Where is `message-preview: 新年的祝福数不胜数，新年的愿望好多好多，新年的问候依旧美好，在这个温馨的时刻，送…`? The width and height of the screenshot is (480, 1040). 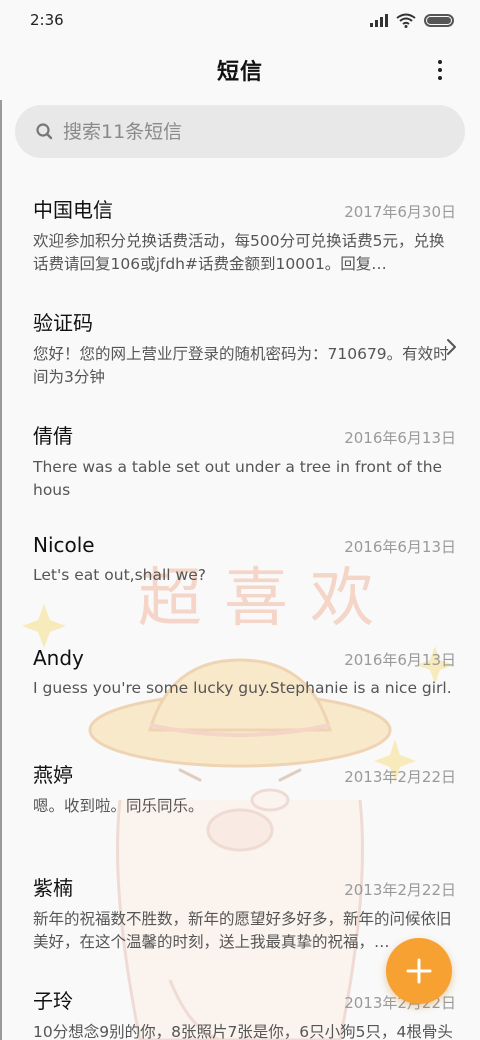
message-preview: 新年的祝福数不胜数，新年的愿望好多好多，新年的问候依旧美好，在这个温馨的时刻，送… is located at coordinates (242, 930).